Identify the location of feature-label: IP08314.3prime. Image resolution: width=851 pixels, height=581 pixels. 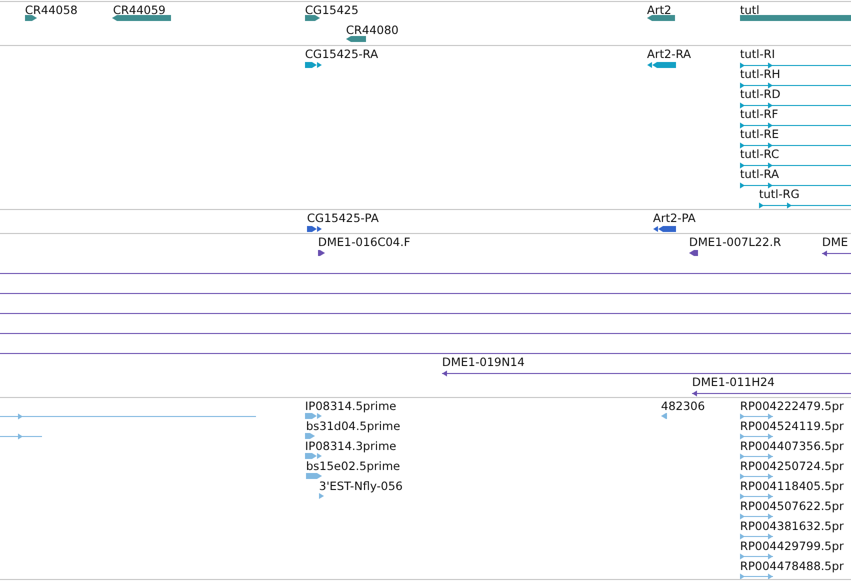
(350, 446).